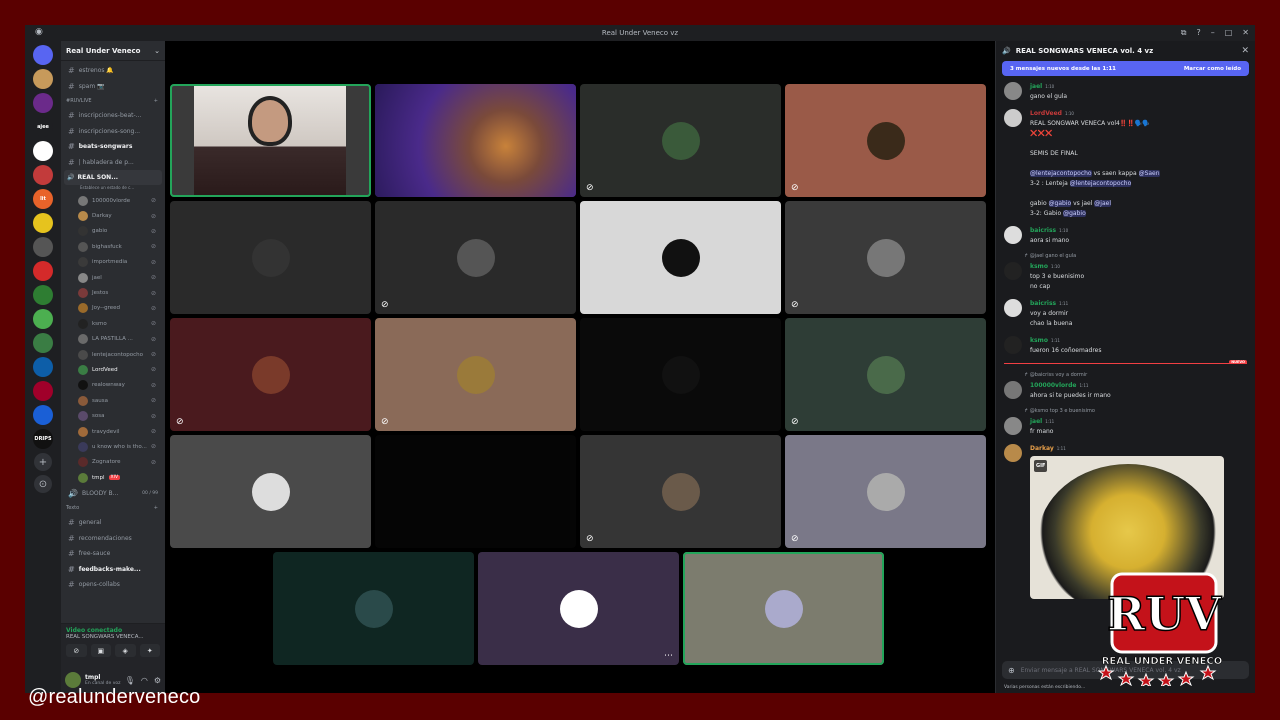 The image size is (1280, 720). I want to click on voice-user: importmedia ⊘, so click(113, 262).